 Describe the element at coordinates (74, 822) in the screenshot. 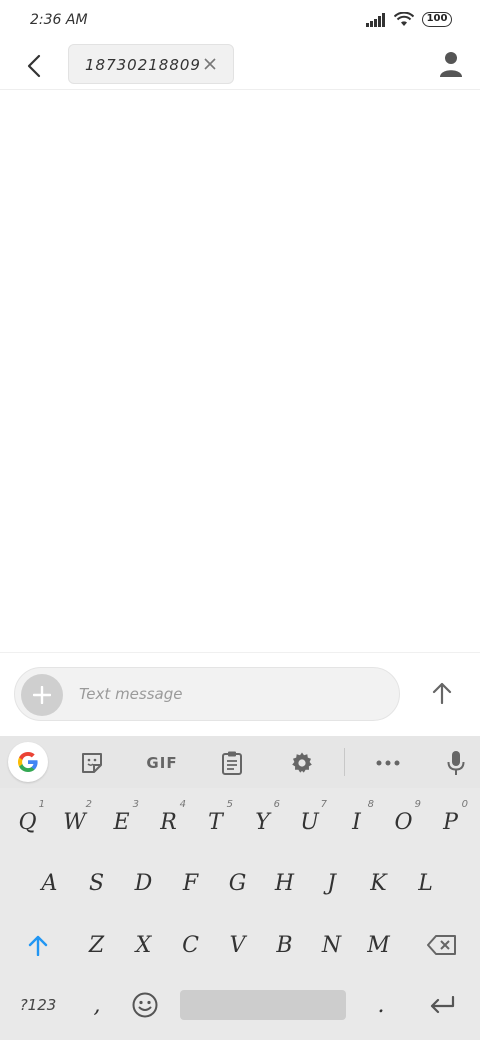

I see `key-w: W2` at that location.